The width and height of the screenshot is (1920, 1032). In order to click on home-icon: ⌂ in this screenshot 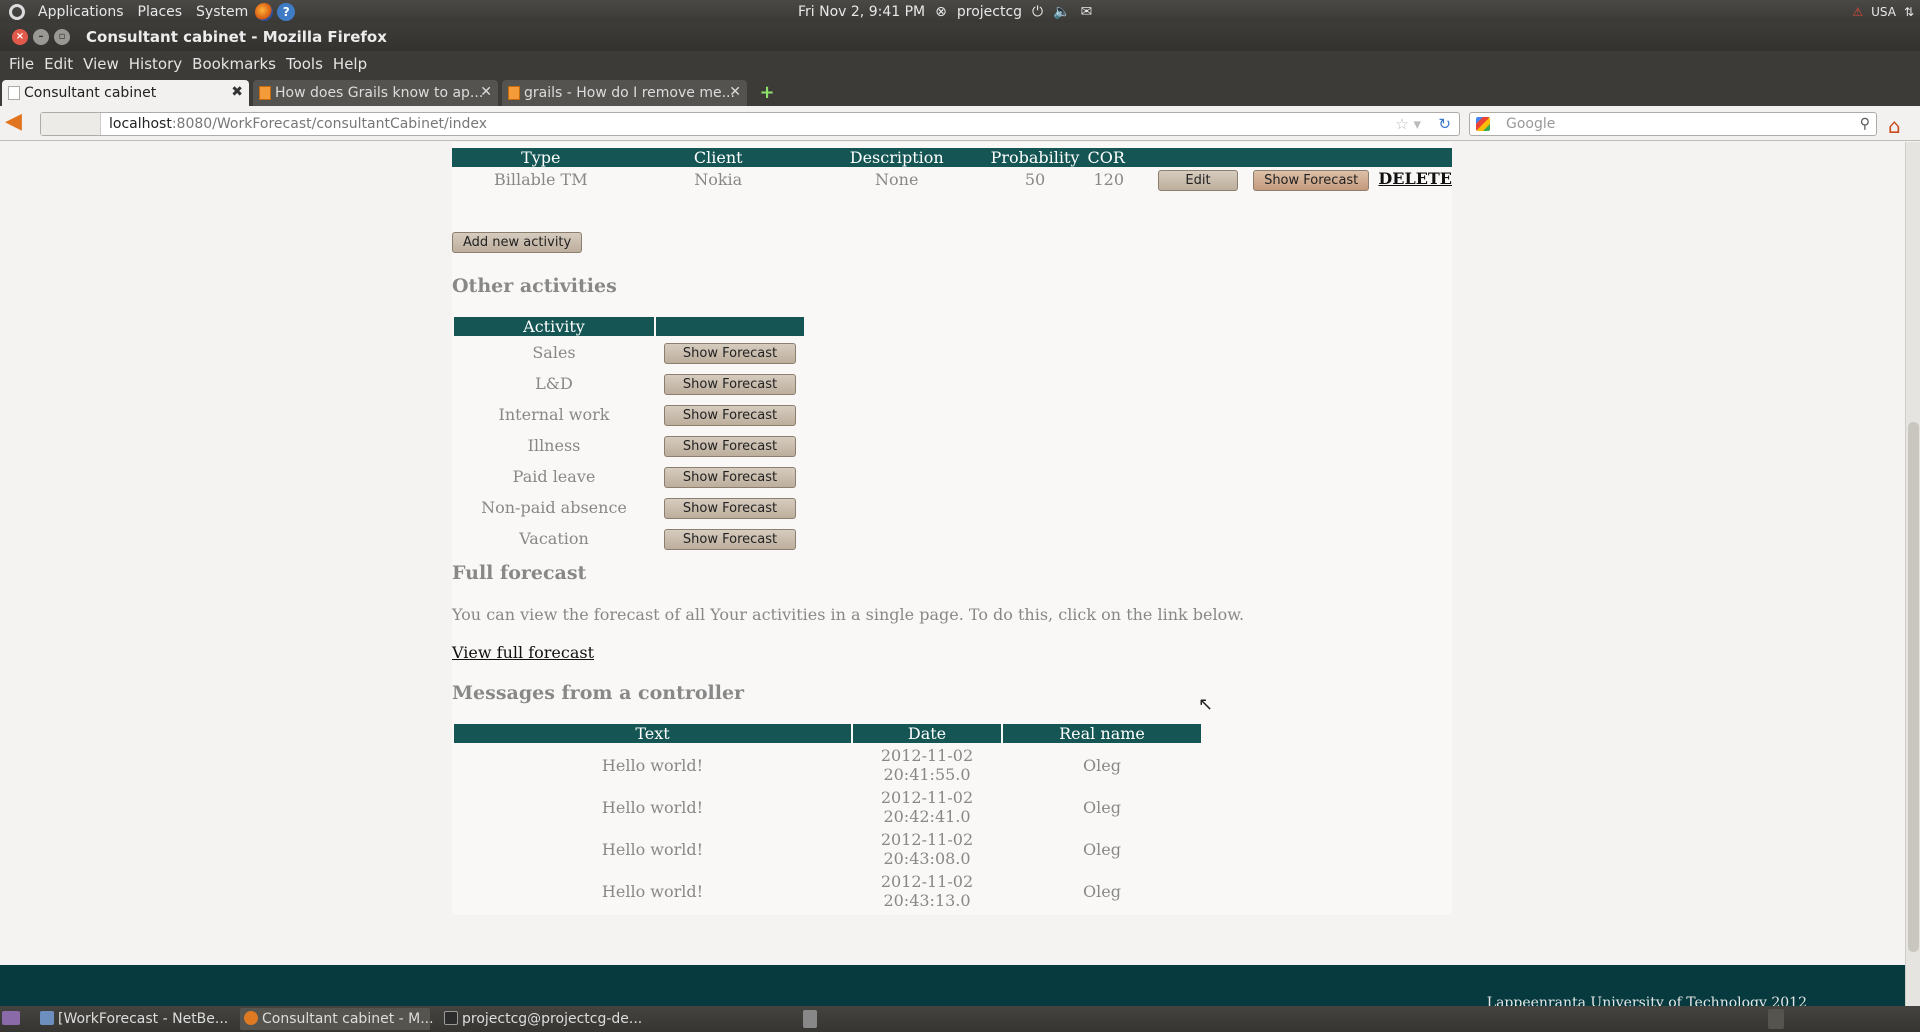, I will do `click(1894, 126)`.